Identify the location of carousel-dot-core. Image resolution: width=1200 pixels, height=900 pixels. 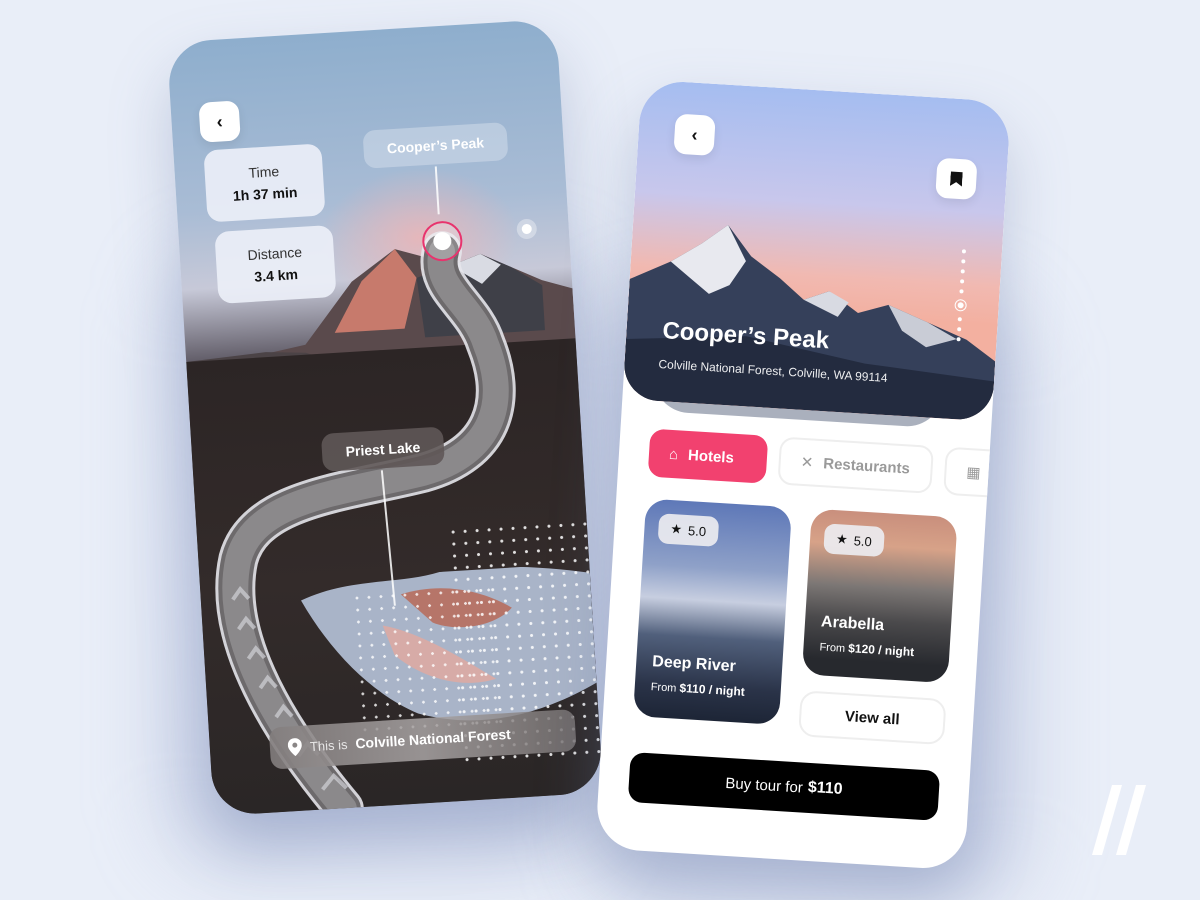
(960, 305).